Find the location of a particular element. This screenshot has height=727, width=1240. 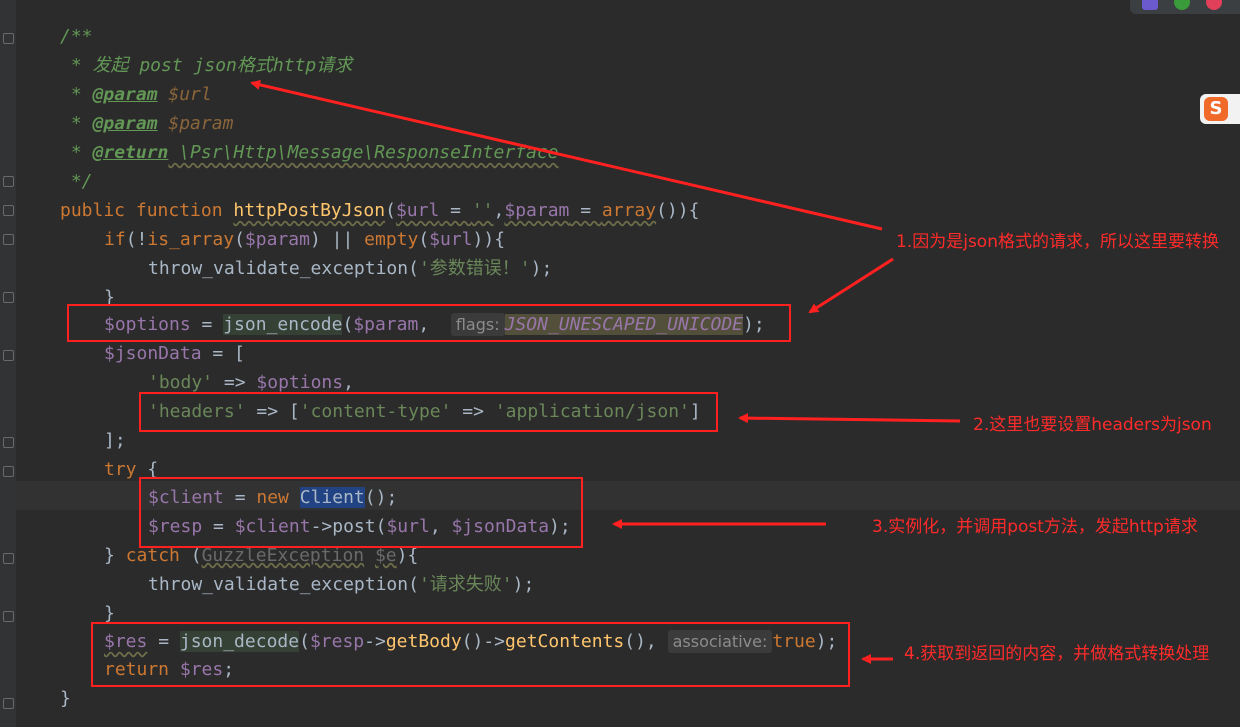

arrow-1-up is located at coordinates (566, 155).